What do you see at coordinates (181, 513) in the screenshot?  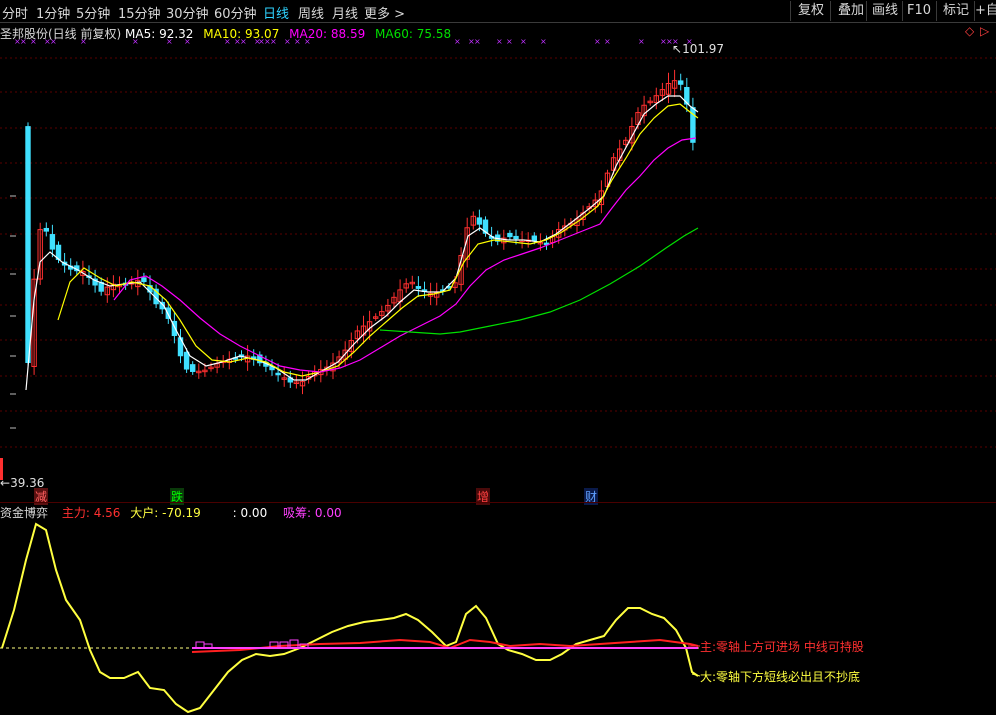 I see `big-holder-value: -70.19` at bounding box center [181, 513].